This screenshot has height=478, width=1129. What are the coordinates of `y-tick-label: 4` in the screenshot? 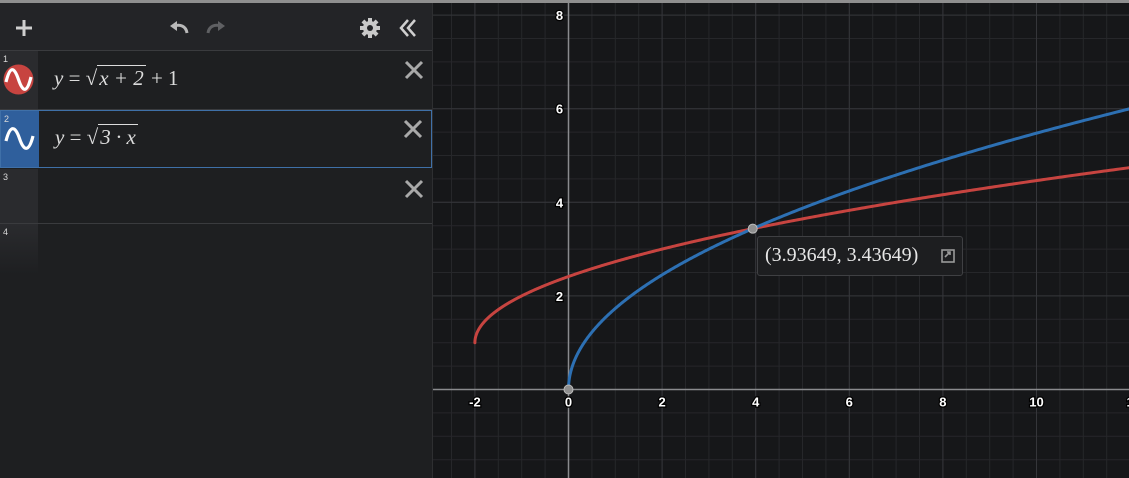 It's located at (560, 202).